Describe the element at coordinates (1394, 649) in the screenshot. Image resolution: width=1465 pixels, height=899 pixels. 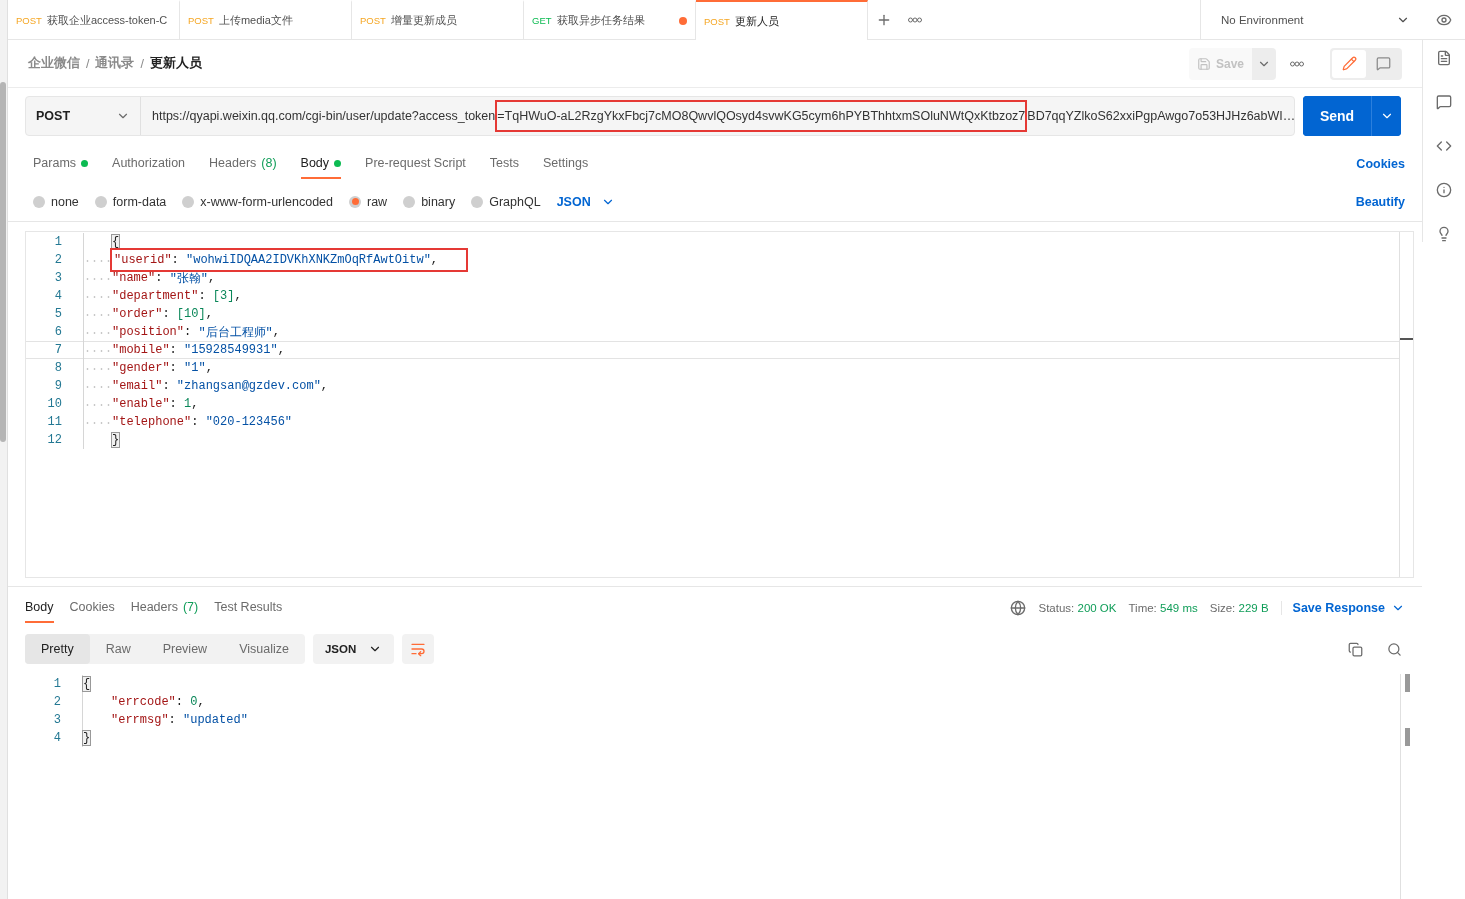
I see `search-icon` at that location.